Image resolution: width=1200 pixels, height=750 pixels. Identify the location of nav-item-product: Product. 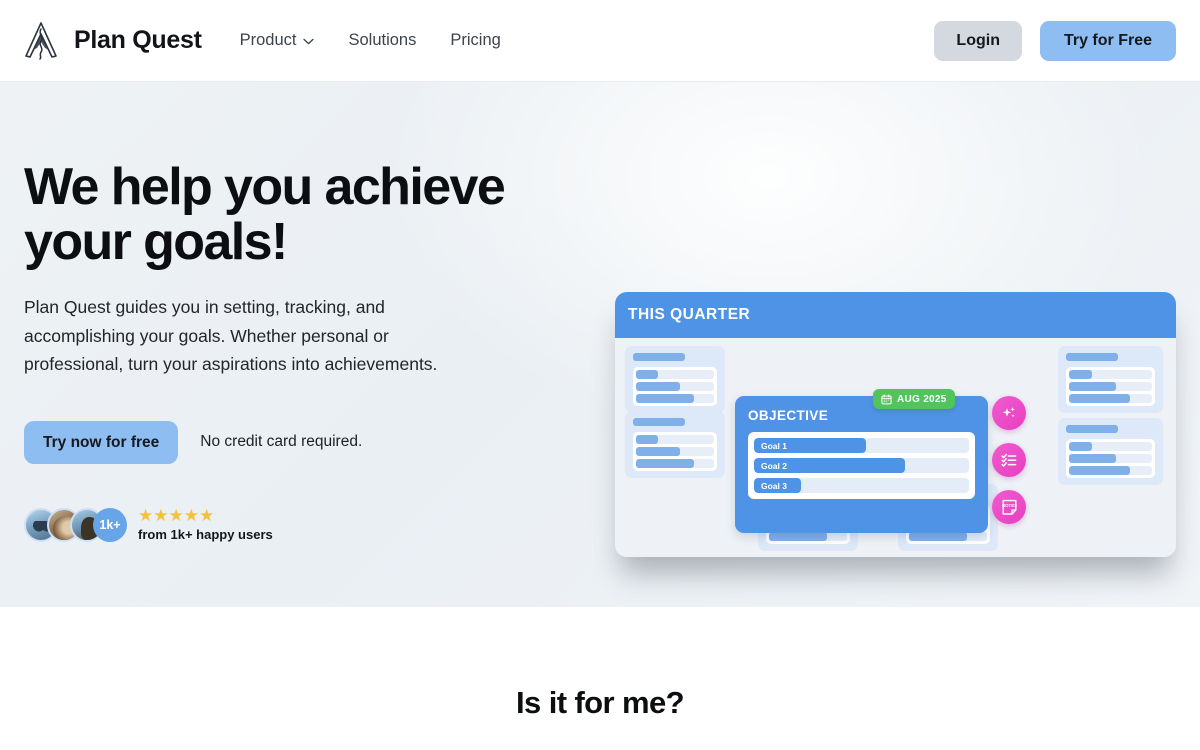
(277, 40).